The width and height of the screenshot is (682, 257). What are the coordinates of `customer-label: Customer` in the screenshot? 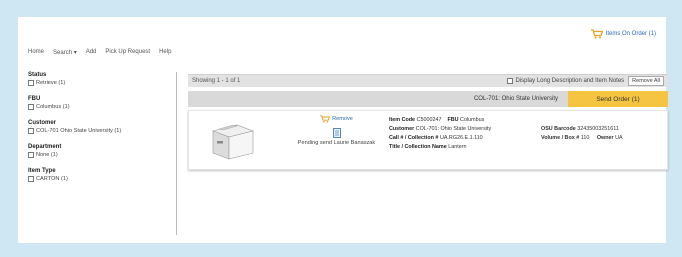 It's located at (402, 129).